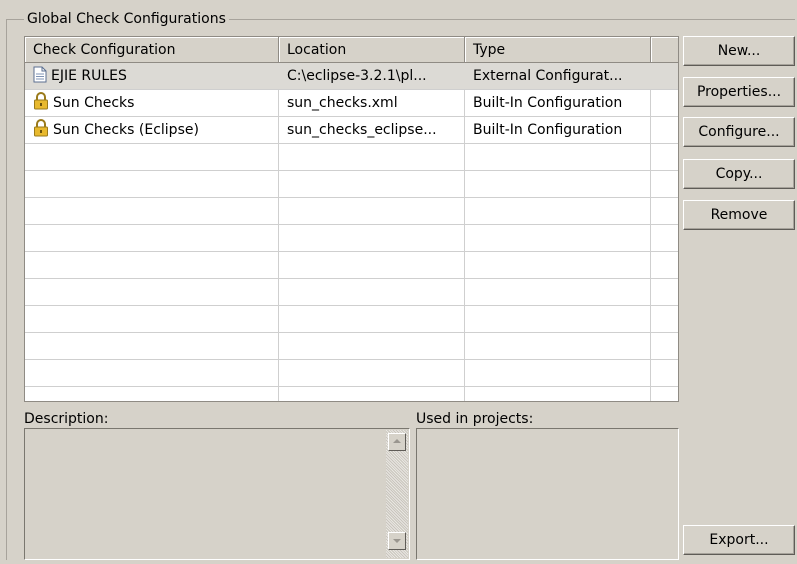 This screenshot has width=797, height=564. I want to click on table-header: Check Configuration Location Type, so click(351, 50).